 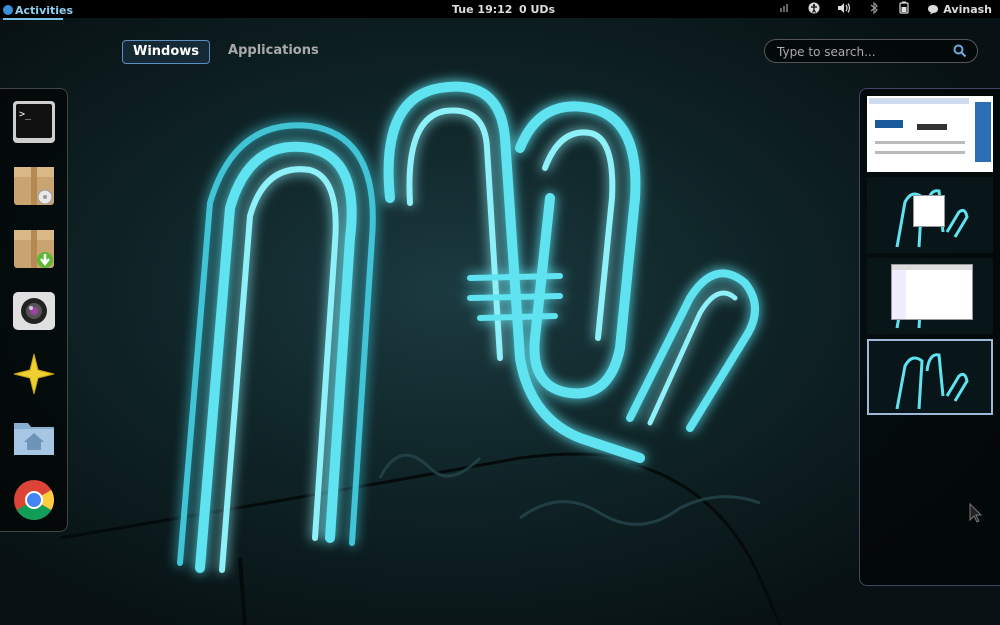 I want to click on bluetooth-icon, so click(x=874, y=9).